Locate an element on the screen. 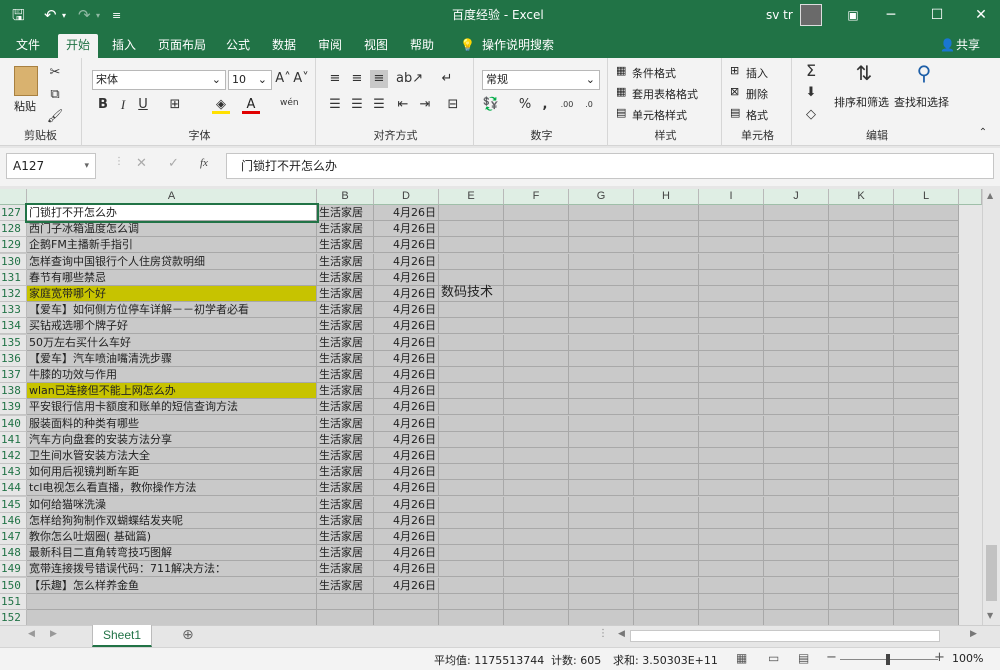 The height and width of the screenshot is (670, 1000). table-cell: 买钻戒选哪个牌子好 is located at coordinates (172, 326).